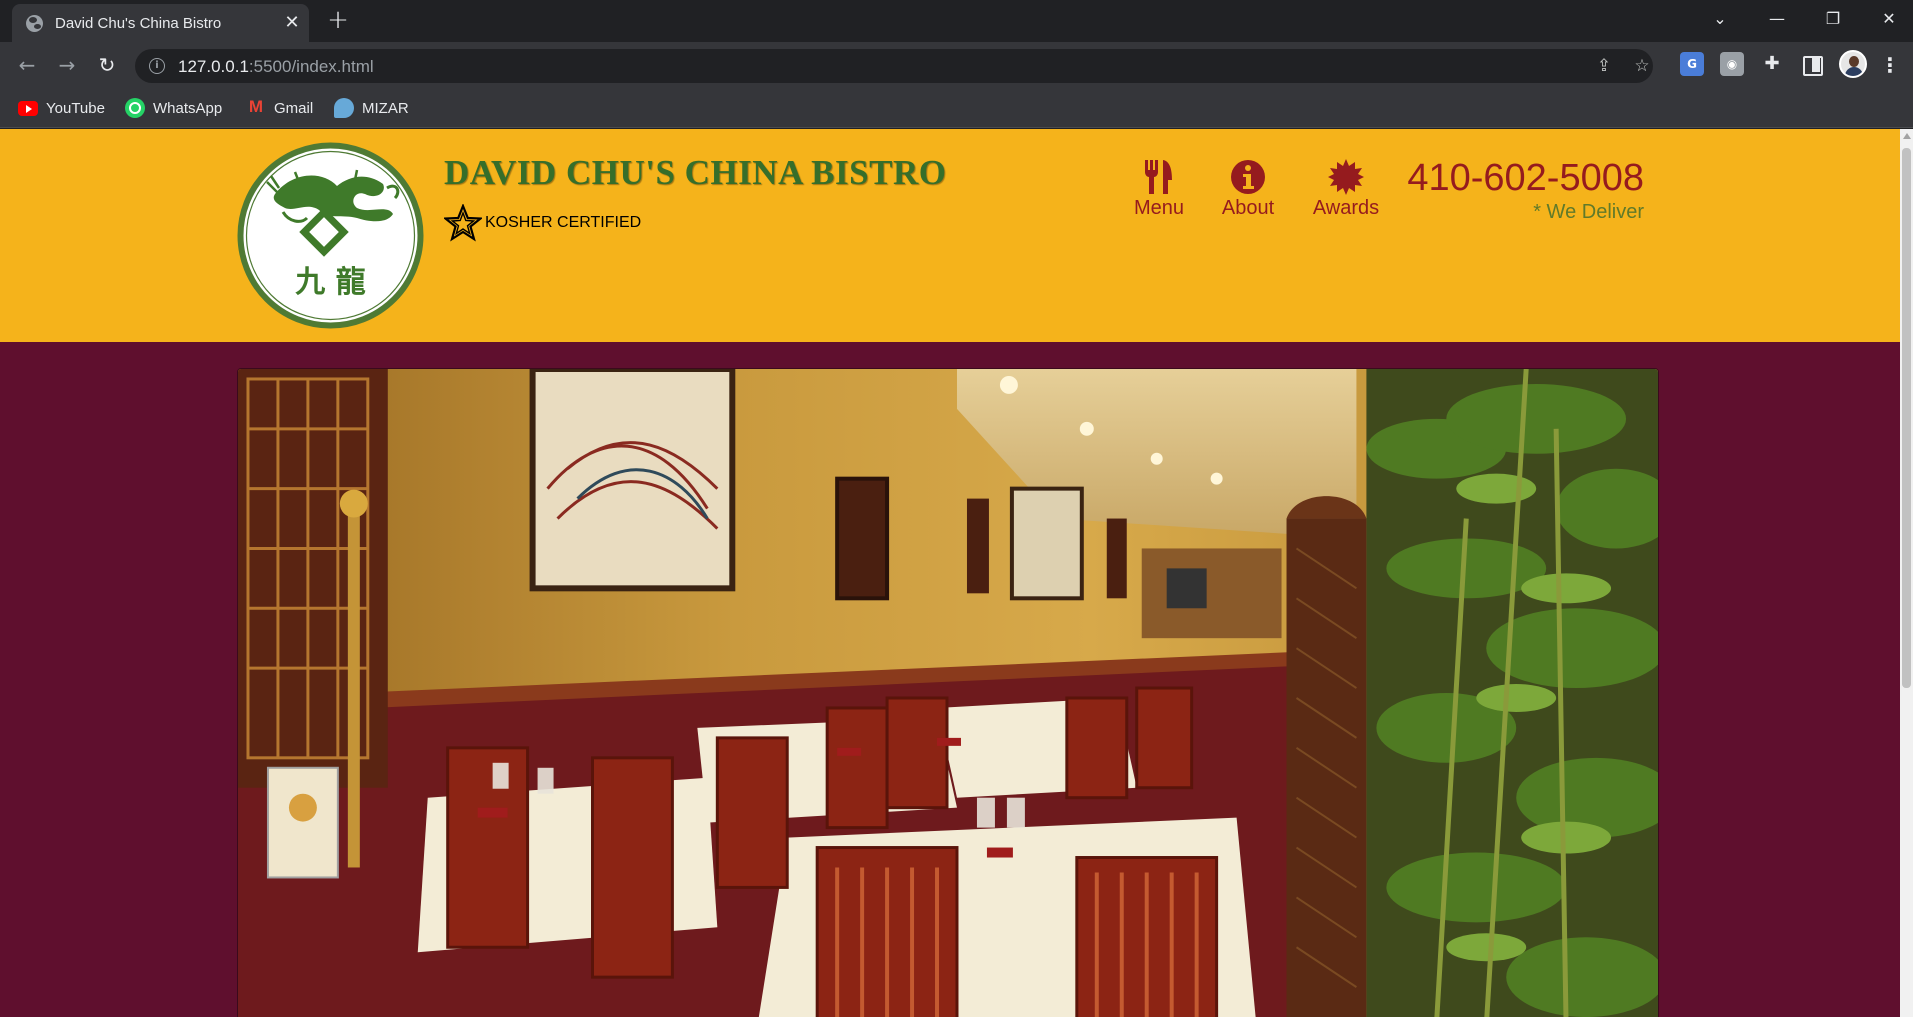 The image size is (1913, 1017). What do you see at coordinates (1853, 64) in the screenshot?
I see `profile-avatar` at bounding box center [1853, 64].